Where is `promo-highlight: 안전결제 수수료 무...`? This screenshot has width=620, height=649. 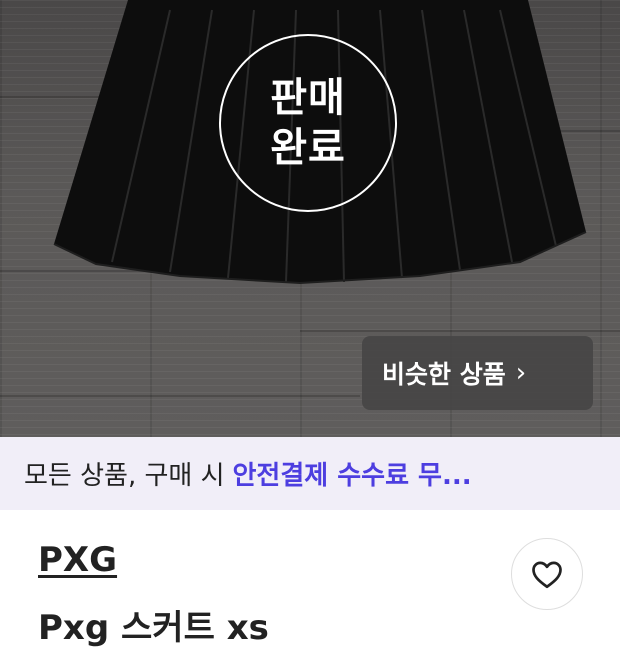
promo-highlight: 안전결제 수수료 무... is located at coordinates (352, 476).